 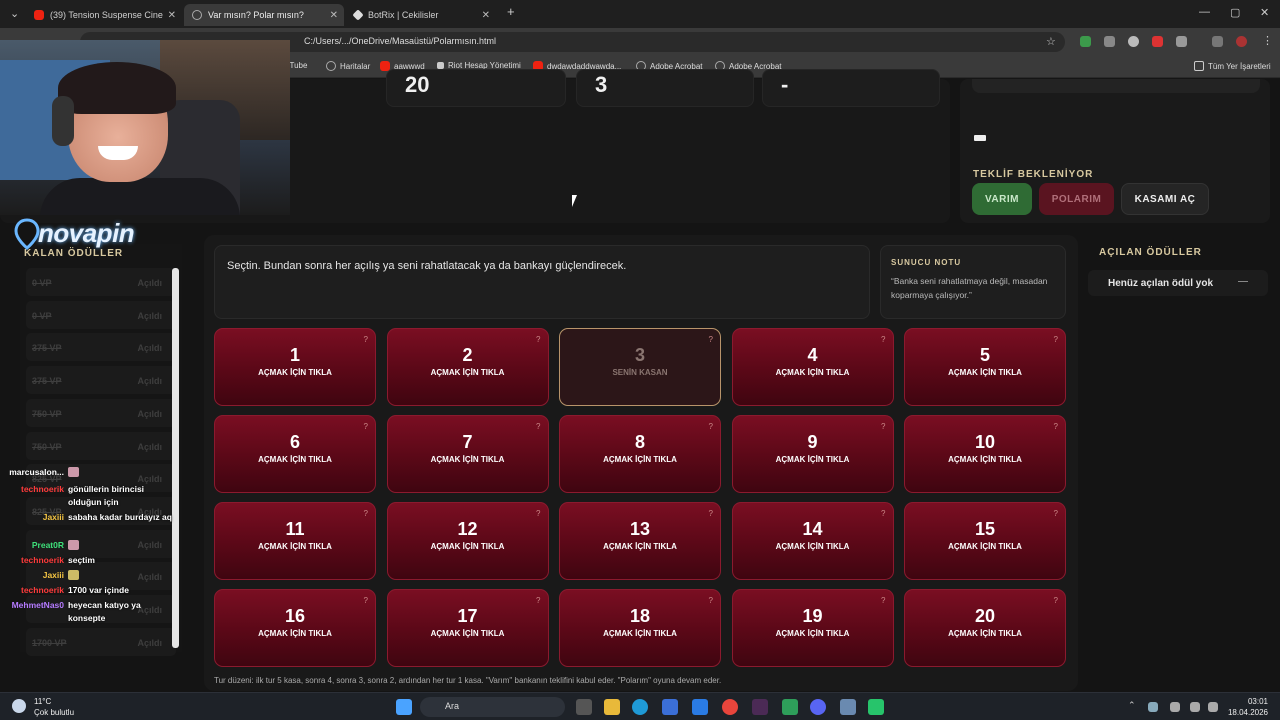 I want to click on clock-date: 18.04.2026, so click(x=1247, y=712).